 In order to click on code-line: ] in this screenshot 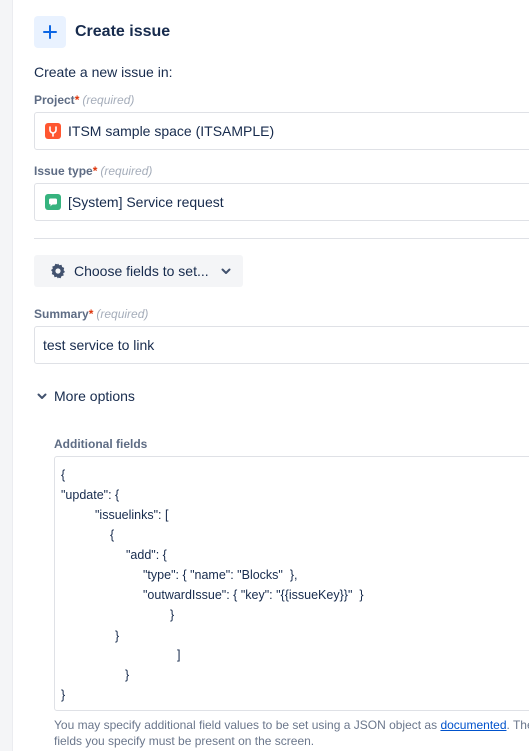, I will do `click(179, 655)`.